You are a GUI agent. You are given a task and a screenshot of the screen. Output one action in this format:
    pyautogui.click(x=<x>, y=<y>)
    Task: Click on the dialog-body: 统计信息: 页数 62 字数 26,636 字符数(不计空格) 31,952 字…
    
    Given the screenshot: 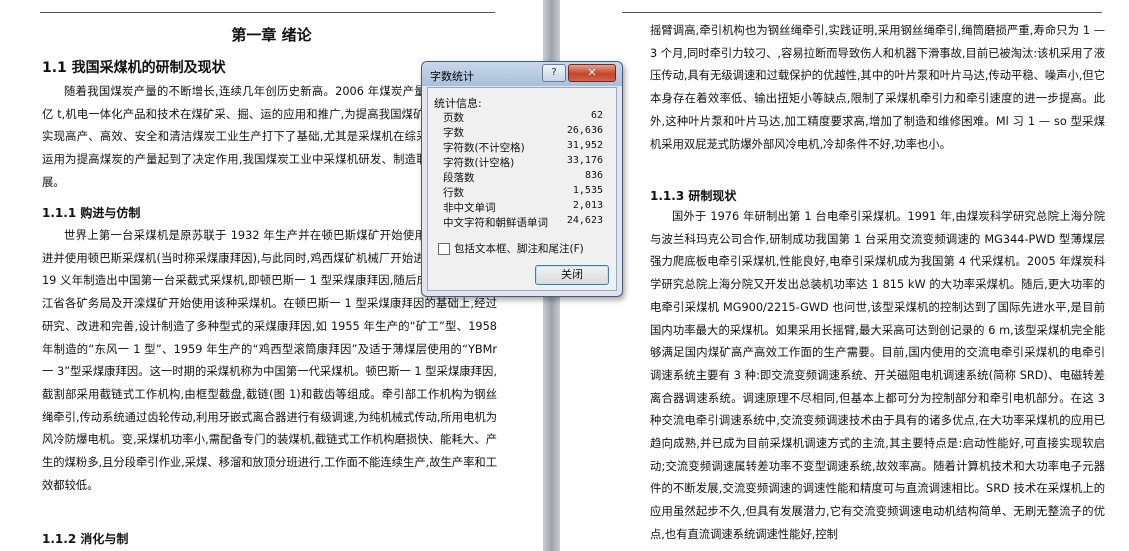 What is the action you would take?
    pyautogui.click(x=522, y=189)
    